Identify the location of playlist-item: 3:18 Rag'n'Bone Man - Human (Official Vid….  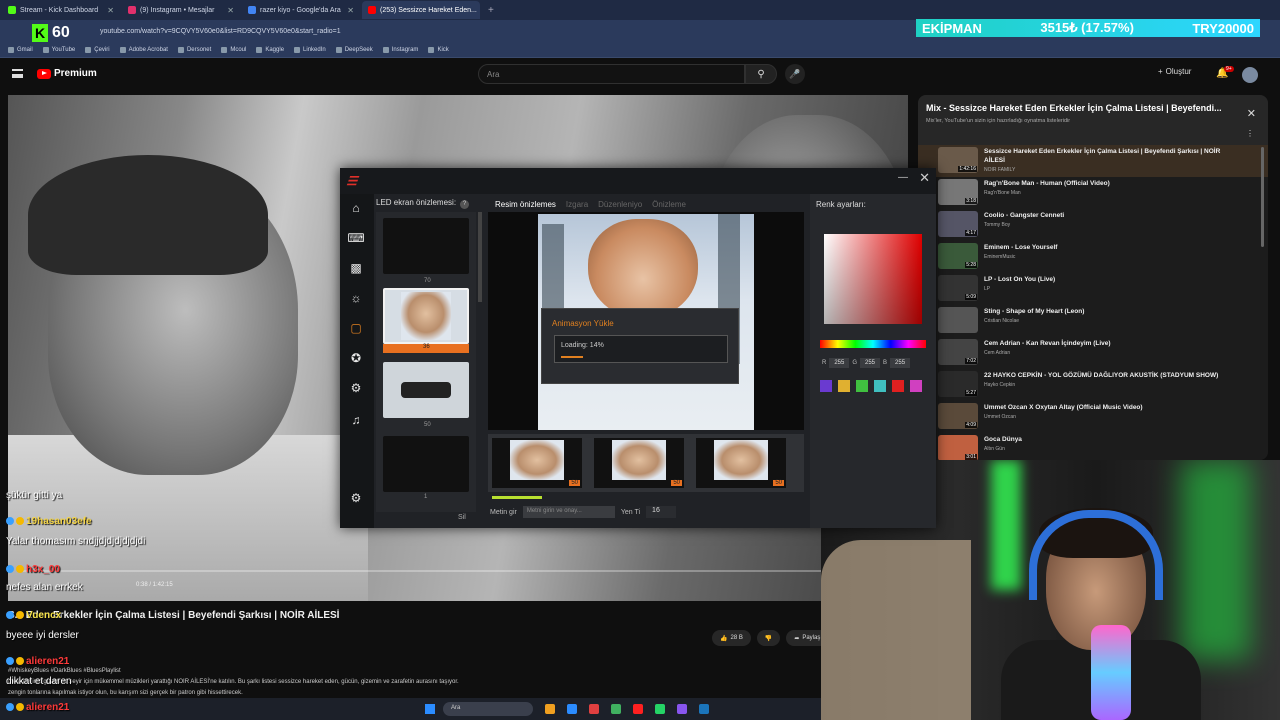
(1093, 193).